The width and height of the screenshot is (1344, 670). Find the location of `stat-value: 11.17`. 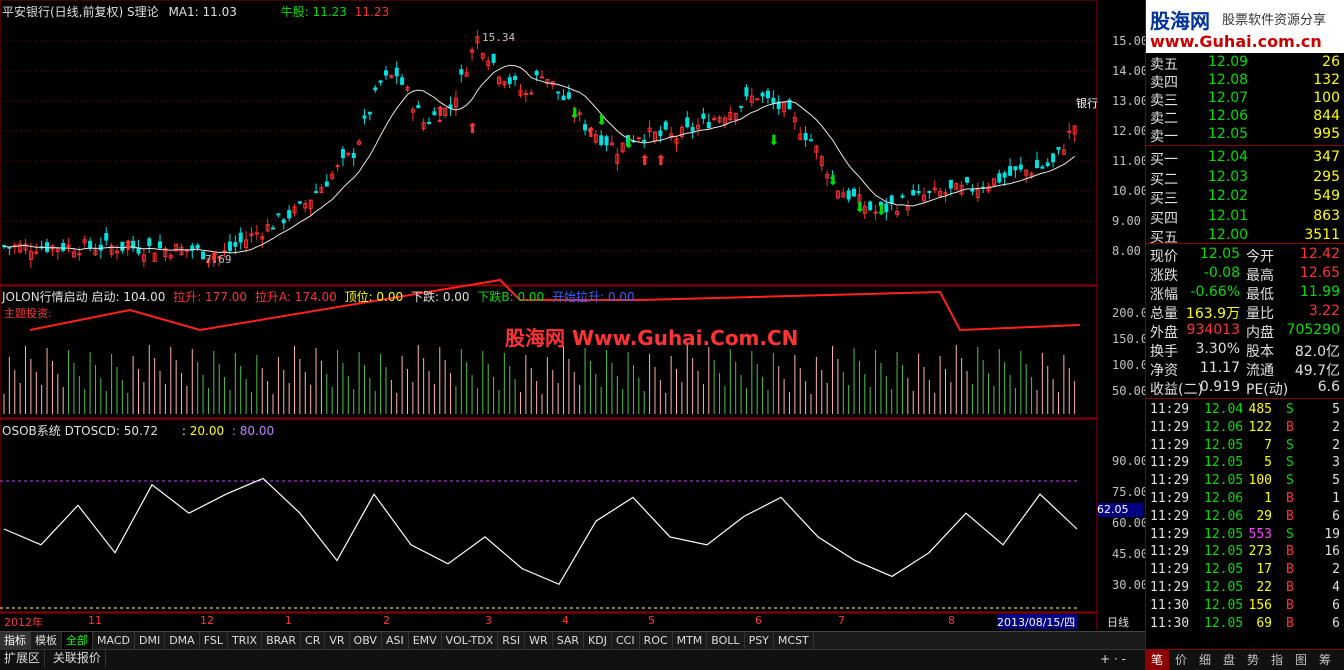

stat-value: 11.17 is located at coordinates (1219, 368).